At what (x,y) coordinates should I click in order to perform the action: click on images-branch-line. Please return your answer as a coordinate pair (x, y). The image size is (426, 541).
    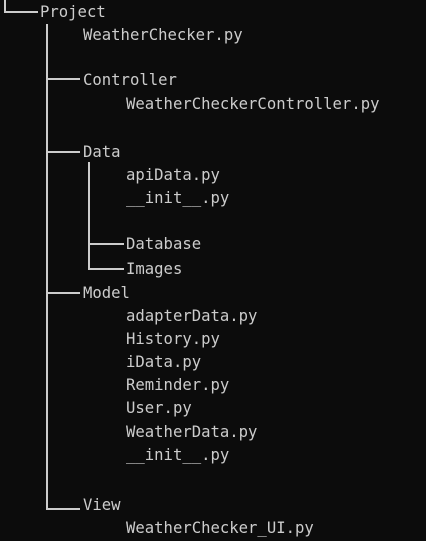
    Looking at the image, I should click on (106, 269).